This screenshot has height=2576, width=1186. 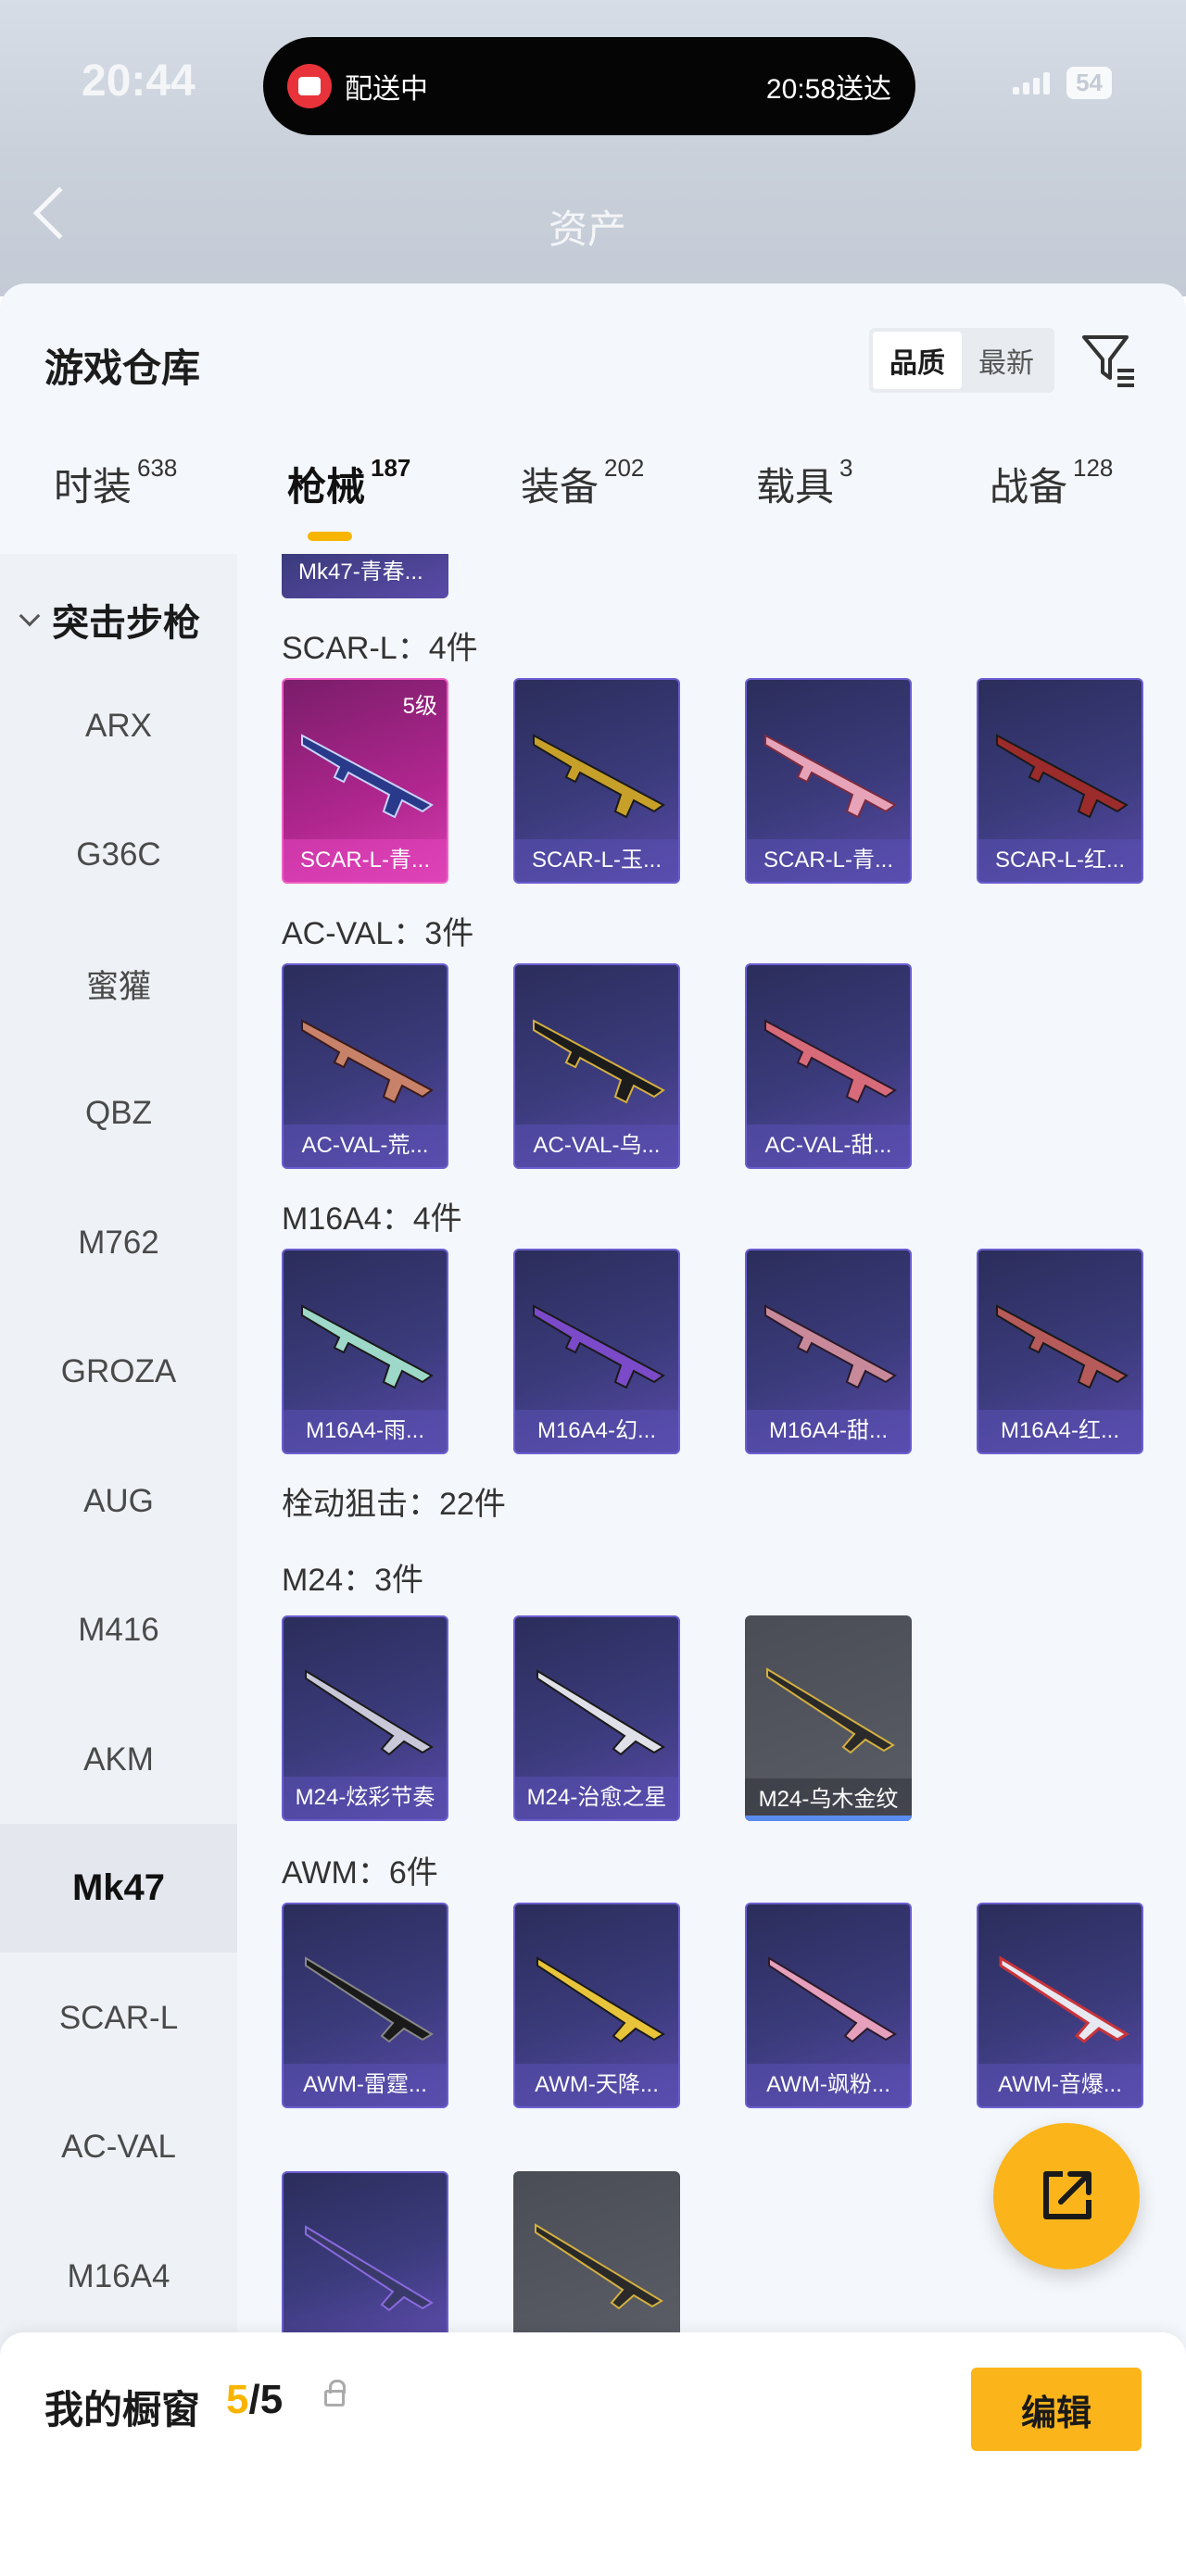 What do you see at coordinates (330, 536) in the screenshot?
I see `active-tab-indicator` at bounding box center [330, 536].